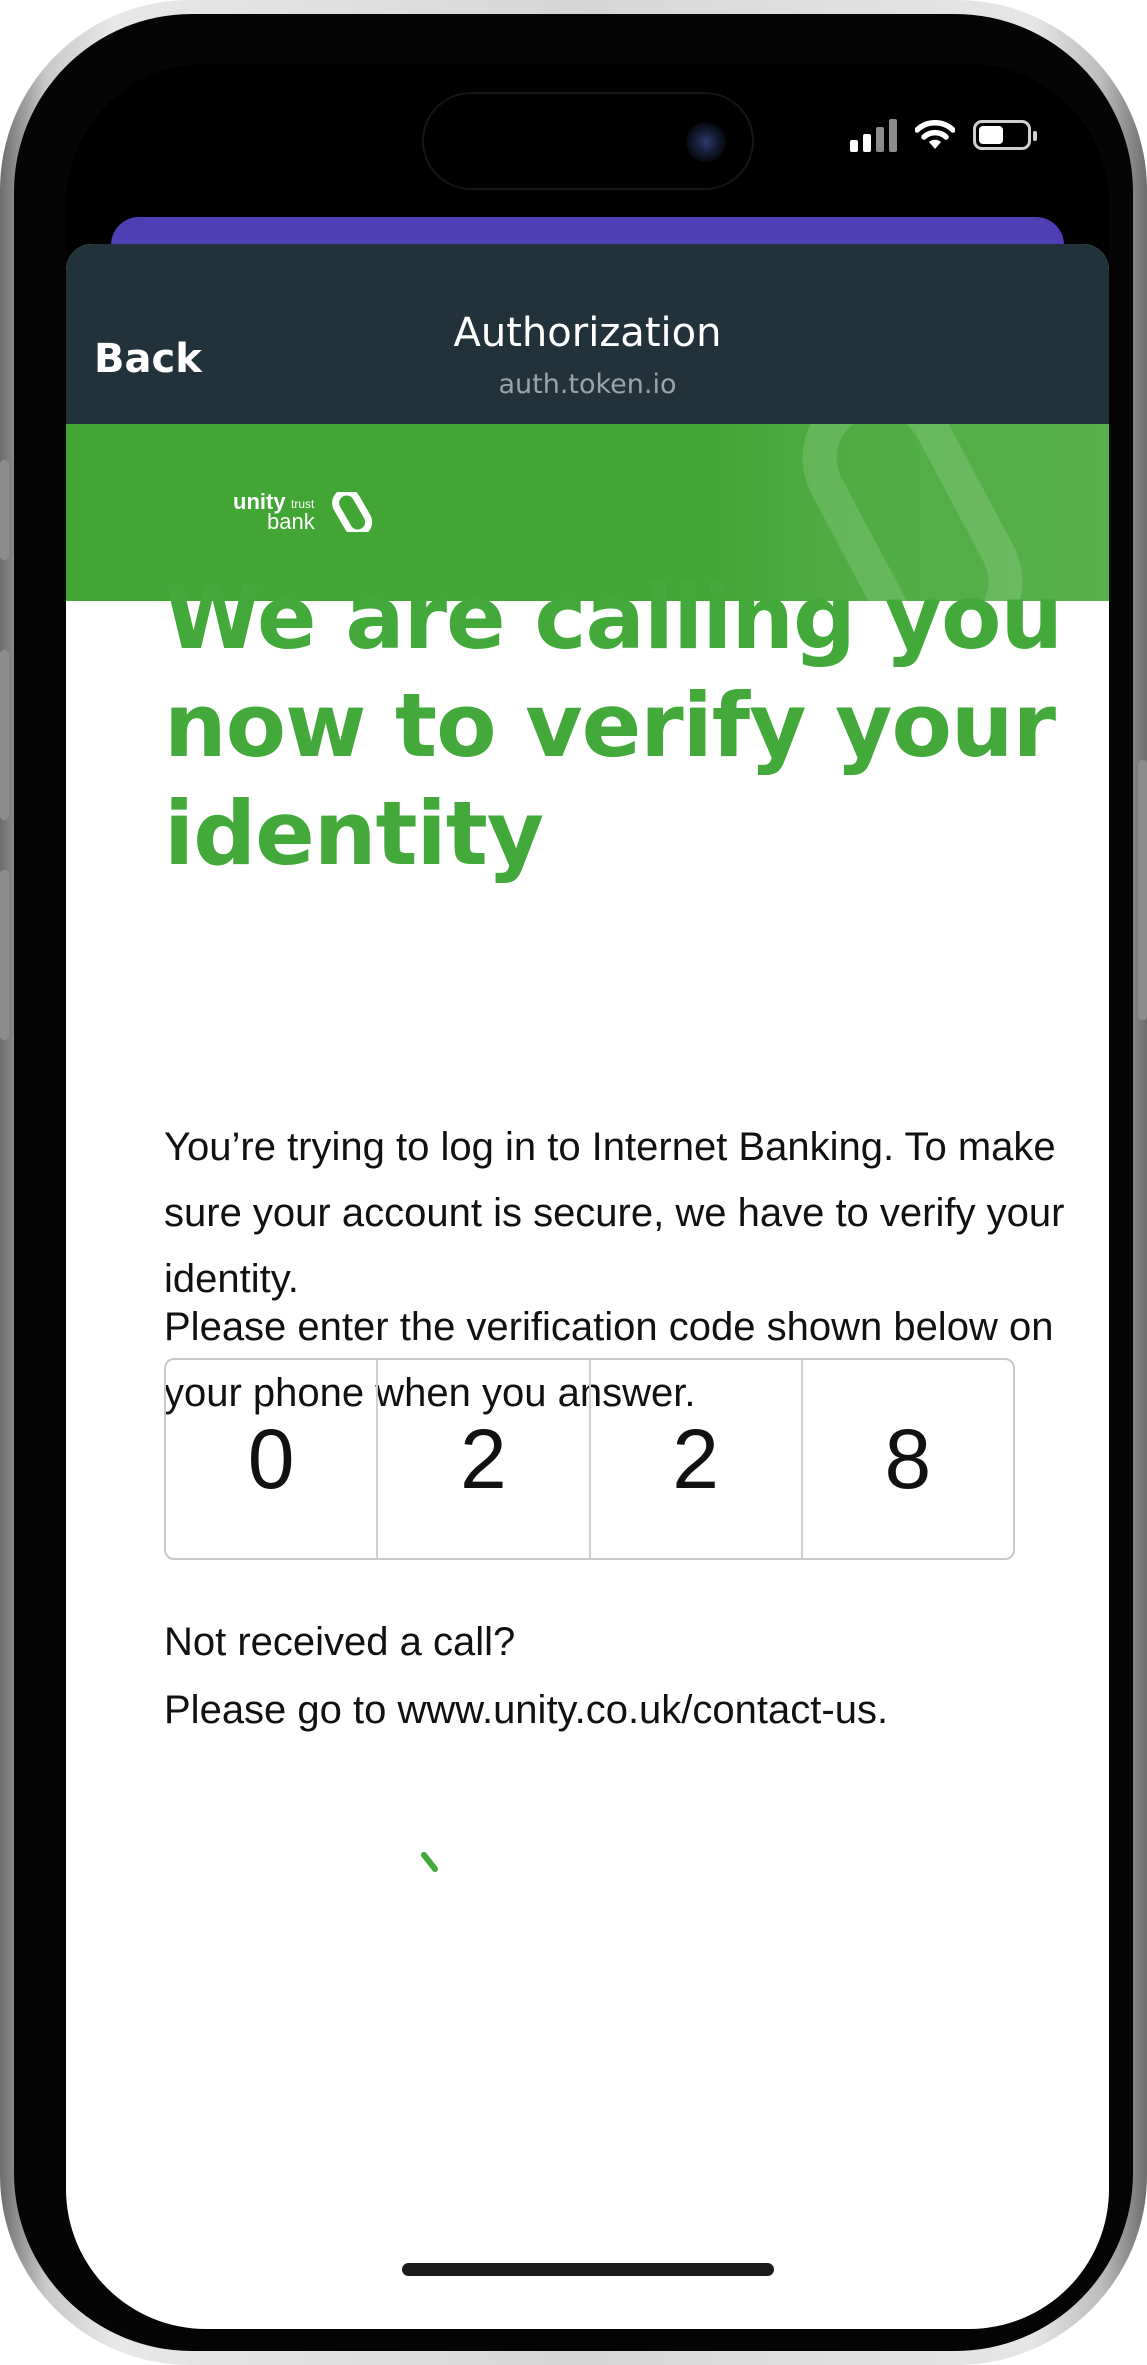 The width and height of the screenshot is (1147, 2365). Describe the element at coordinates (4, 955) in the screenshot. I see `volume-down-button` at that location.